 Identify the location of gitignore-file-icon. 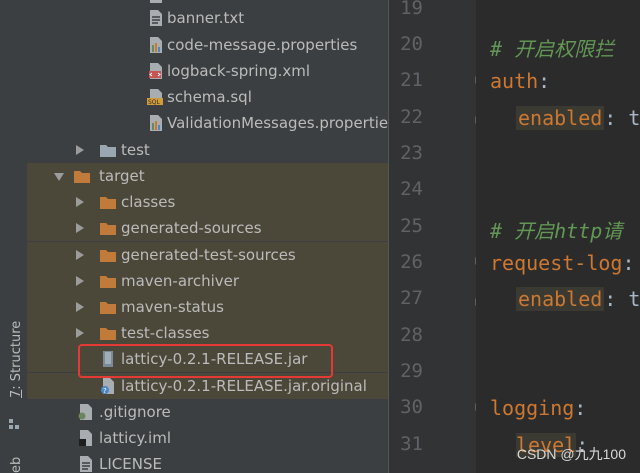
(85, 412).